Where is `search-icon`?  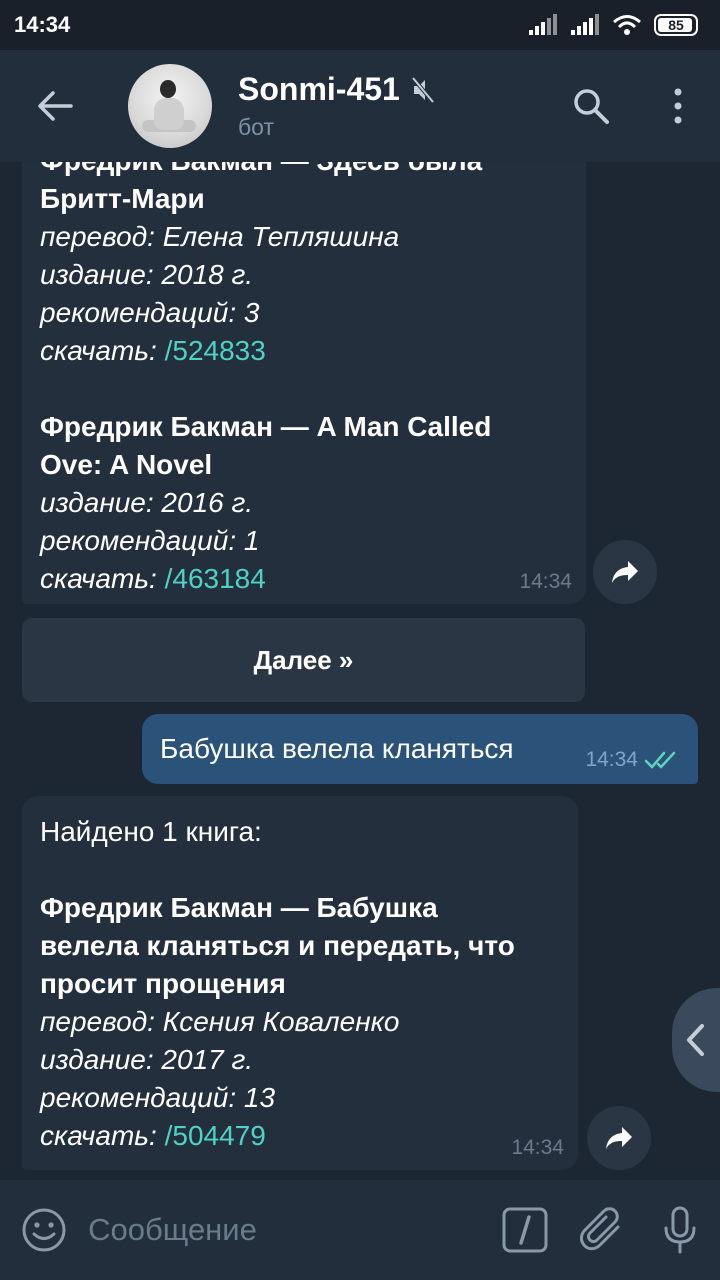
search-icon is located at coordinates (591, 106).